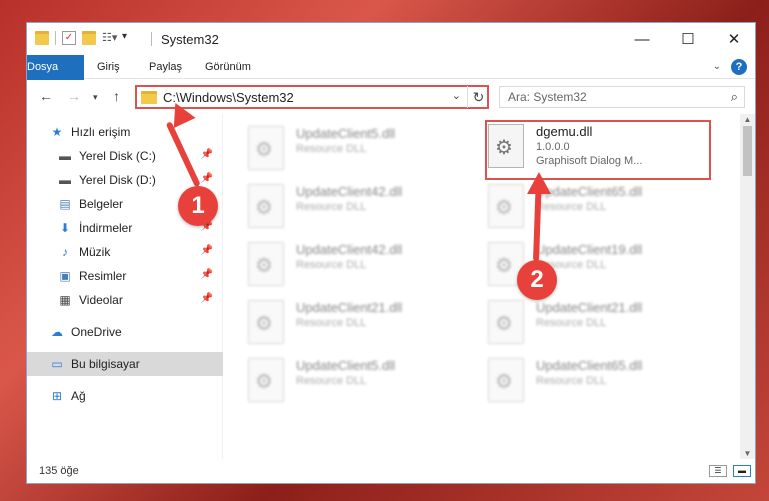 This screenshot has width=769, height=501. Describe the element at coordinates (101, 204) in the screenshot. I see `sidebar-item-label: Belgeler` at that location.